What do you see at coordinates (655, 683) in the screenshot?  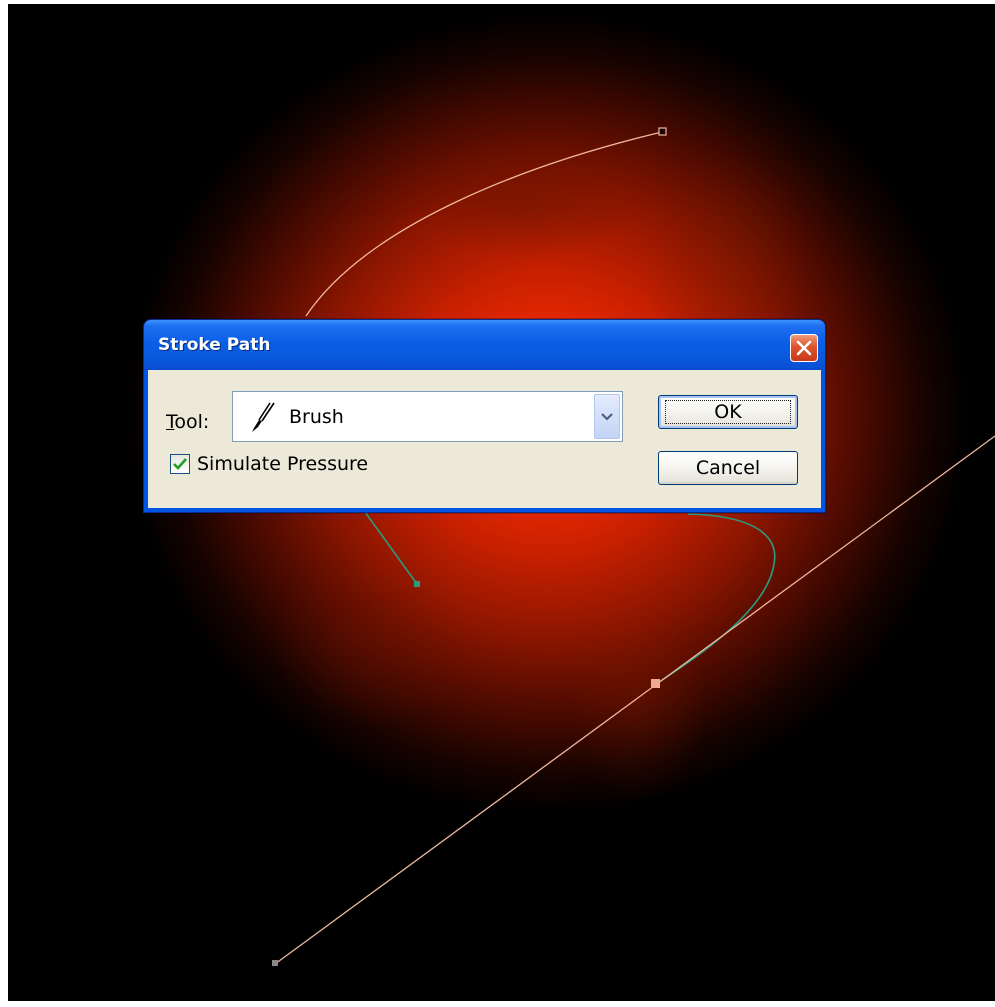 I see `anchor-point-selected` at bounding box center [655, 683].